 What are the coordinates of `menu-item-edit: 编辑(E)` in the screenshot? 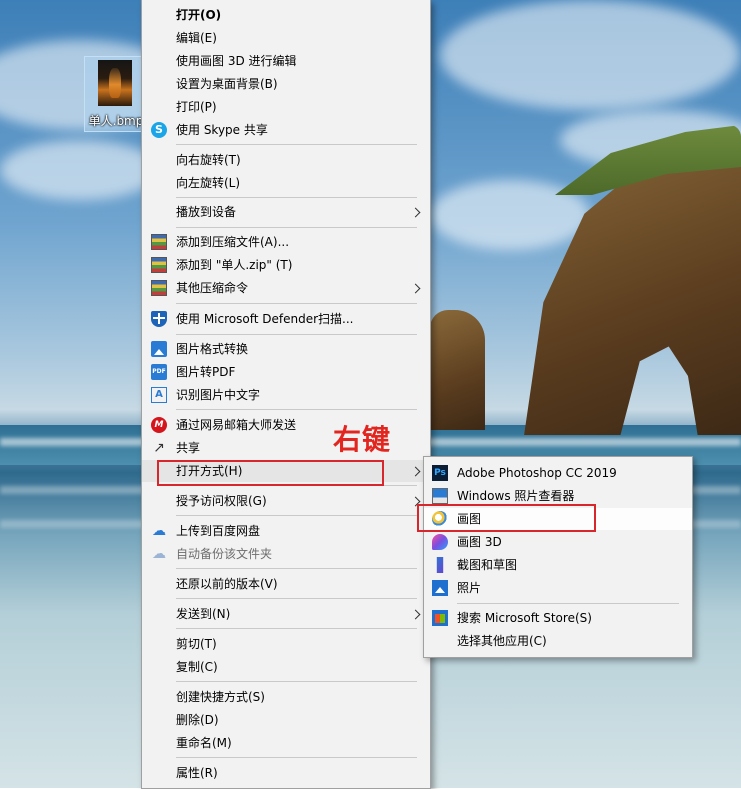 It's located at (286, 38).